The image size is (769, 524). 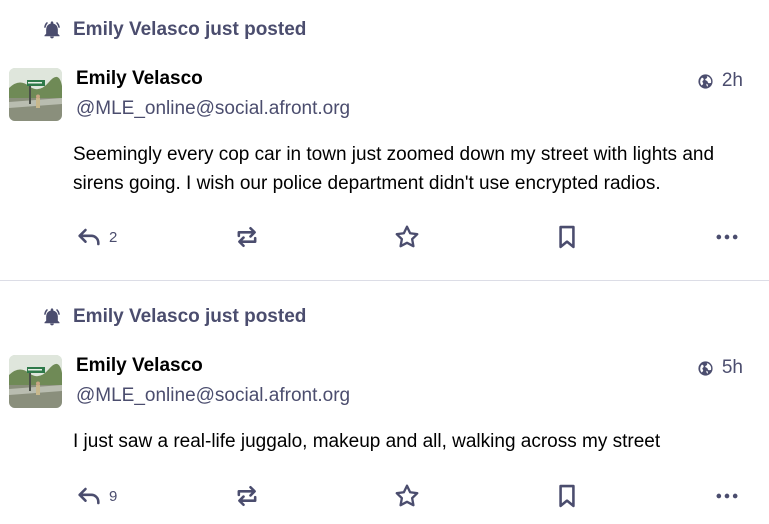 What do you see at coordinates (113, 237) in the screenshot?
I see `reply-count: 2` at bounding box center [113, 237].